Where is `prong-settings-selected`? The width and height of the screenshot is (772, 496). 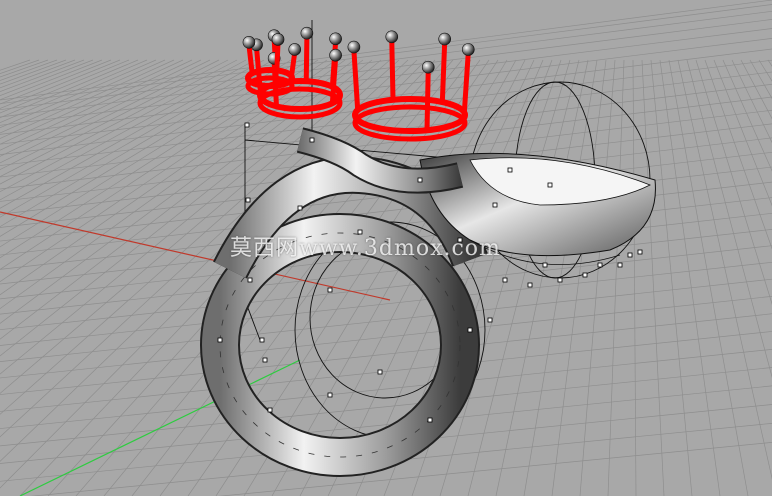 prong-settings-selected is located at coordinates (358, 84).